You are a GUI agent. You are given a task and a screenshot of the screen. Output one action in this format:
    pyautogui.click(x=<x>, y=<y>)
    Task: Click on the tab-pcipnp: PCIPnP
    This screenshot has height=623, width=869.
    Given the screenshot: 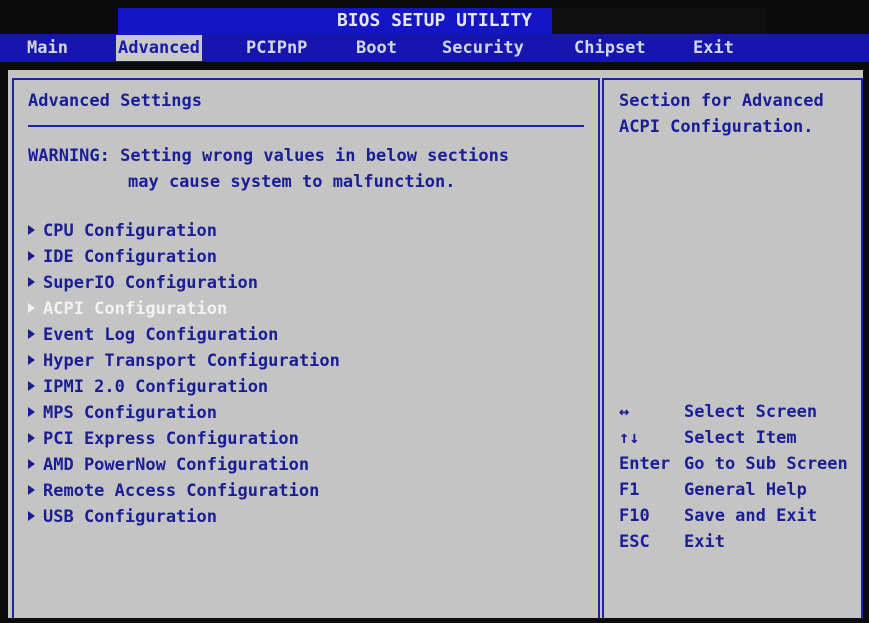 What is the action you would take?
    pyautogui.click(x=276, y=48)
    